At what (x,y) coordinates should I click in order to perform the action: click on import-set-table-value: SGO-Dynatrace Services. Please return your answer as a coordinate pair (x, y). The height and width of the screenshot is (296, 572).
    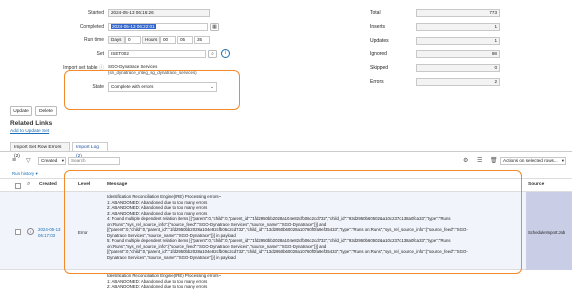
    Looking at the image, I should click on (132, 66).